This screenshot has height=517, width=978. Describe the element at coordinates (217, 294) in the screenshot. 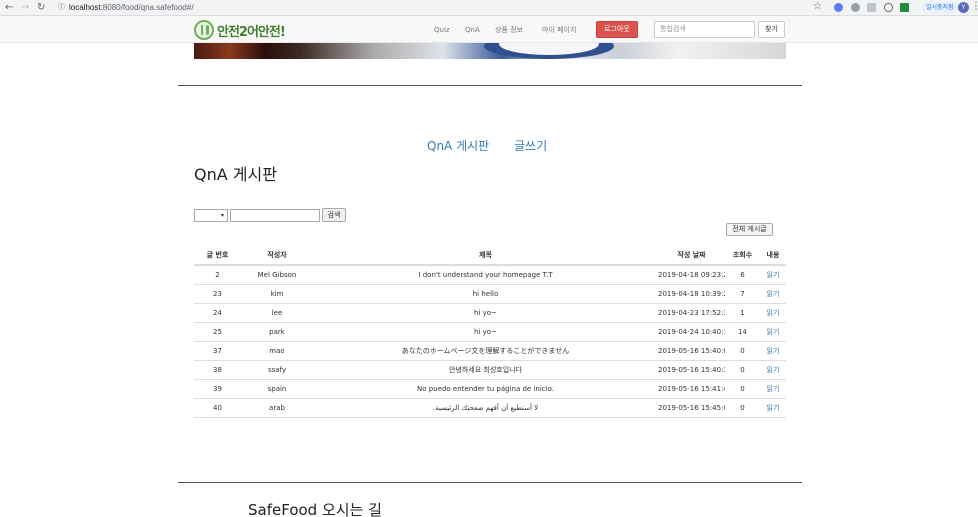

I see `cell-no: 23` at that location.